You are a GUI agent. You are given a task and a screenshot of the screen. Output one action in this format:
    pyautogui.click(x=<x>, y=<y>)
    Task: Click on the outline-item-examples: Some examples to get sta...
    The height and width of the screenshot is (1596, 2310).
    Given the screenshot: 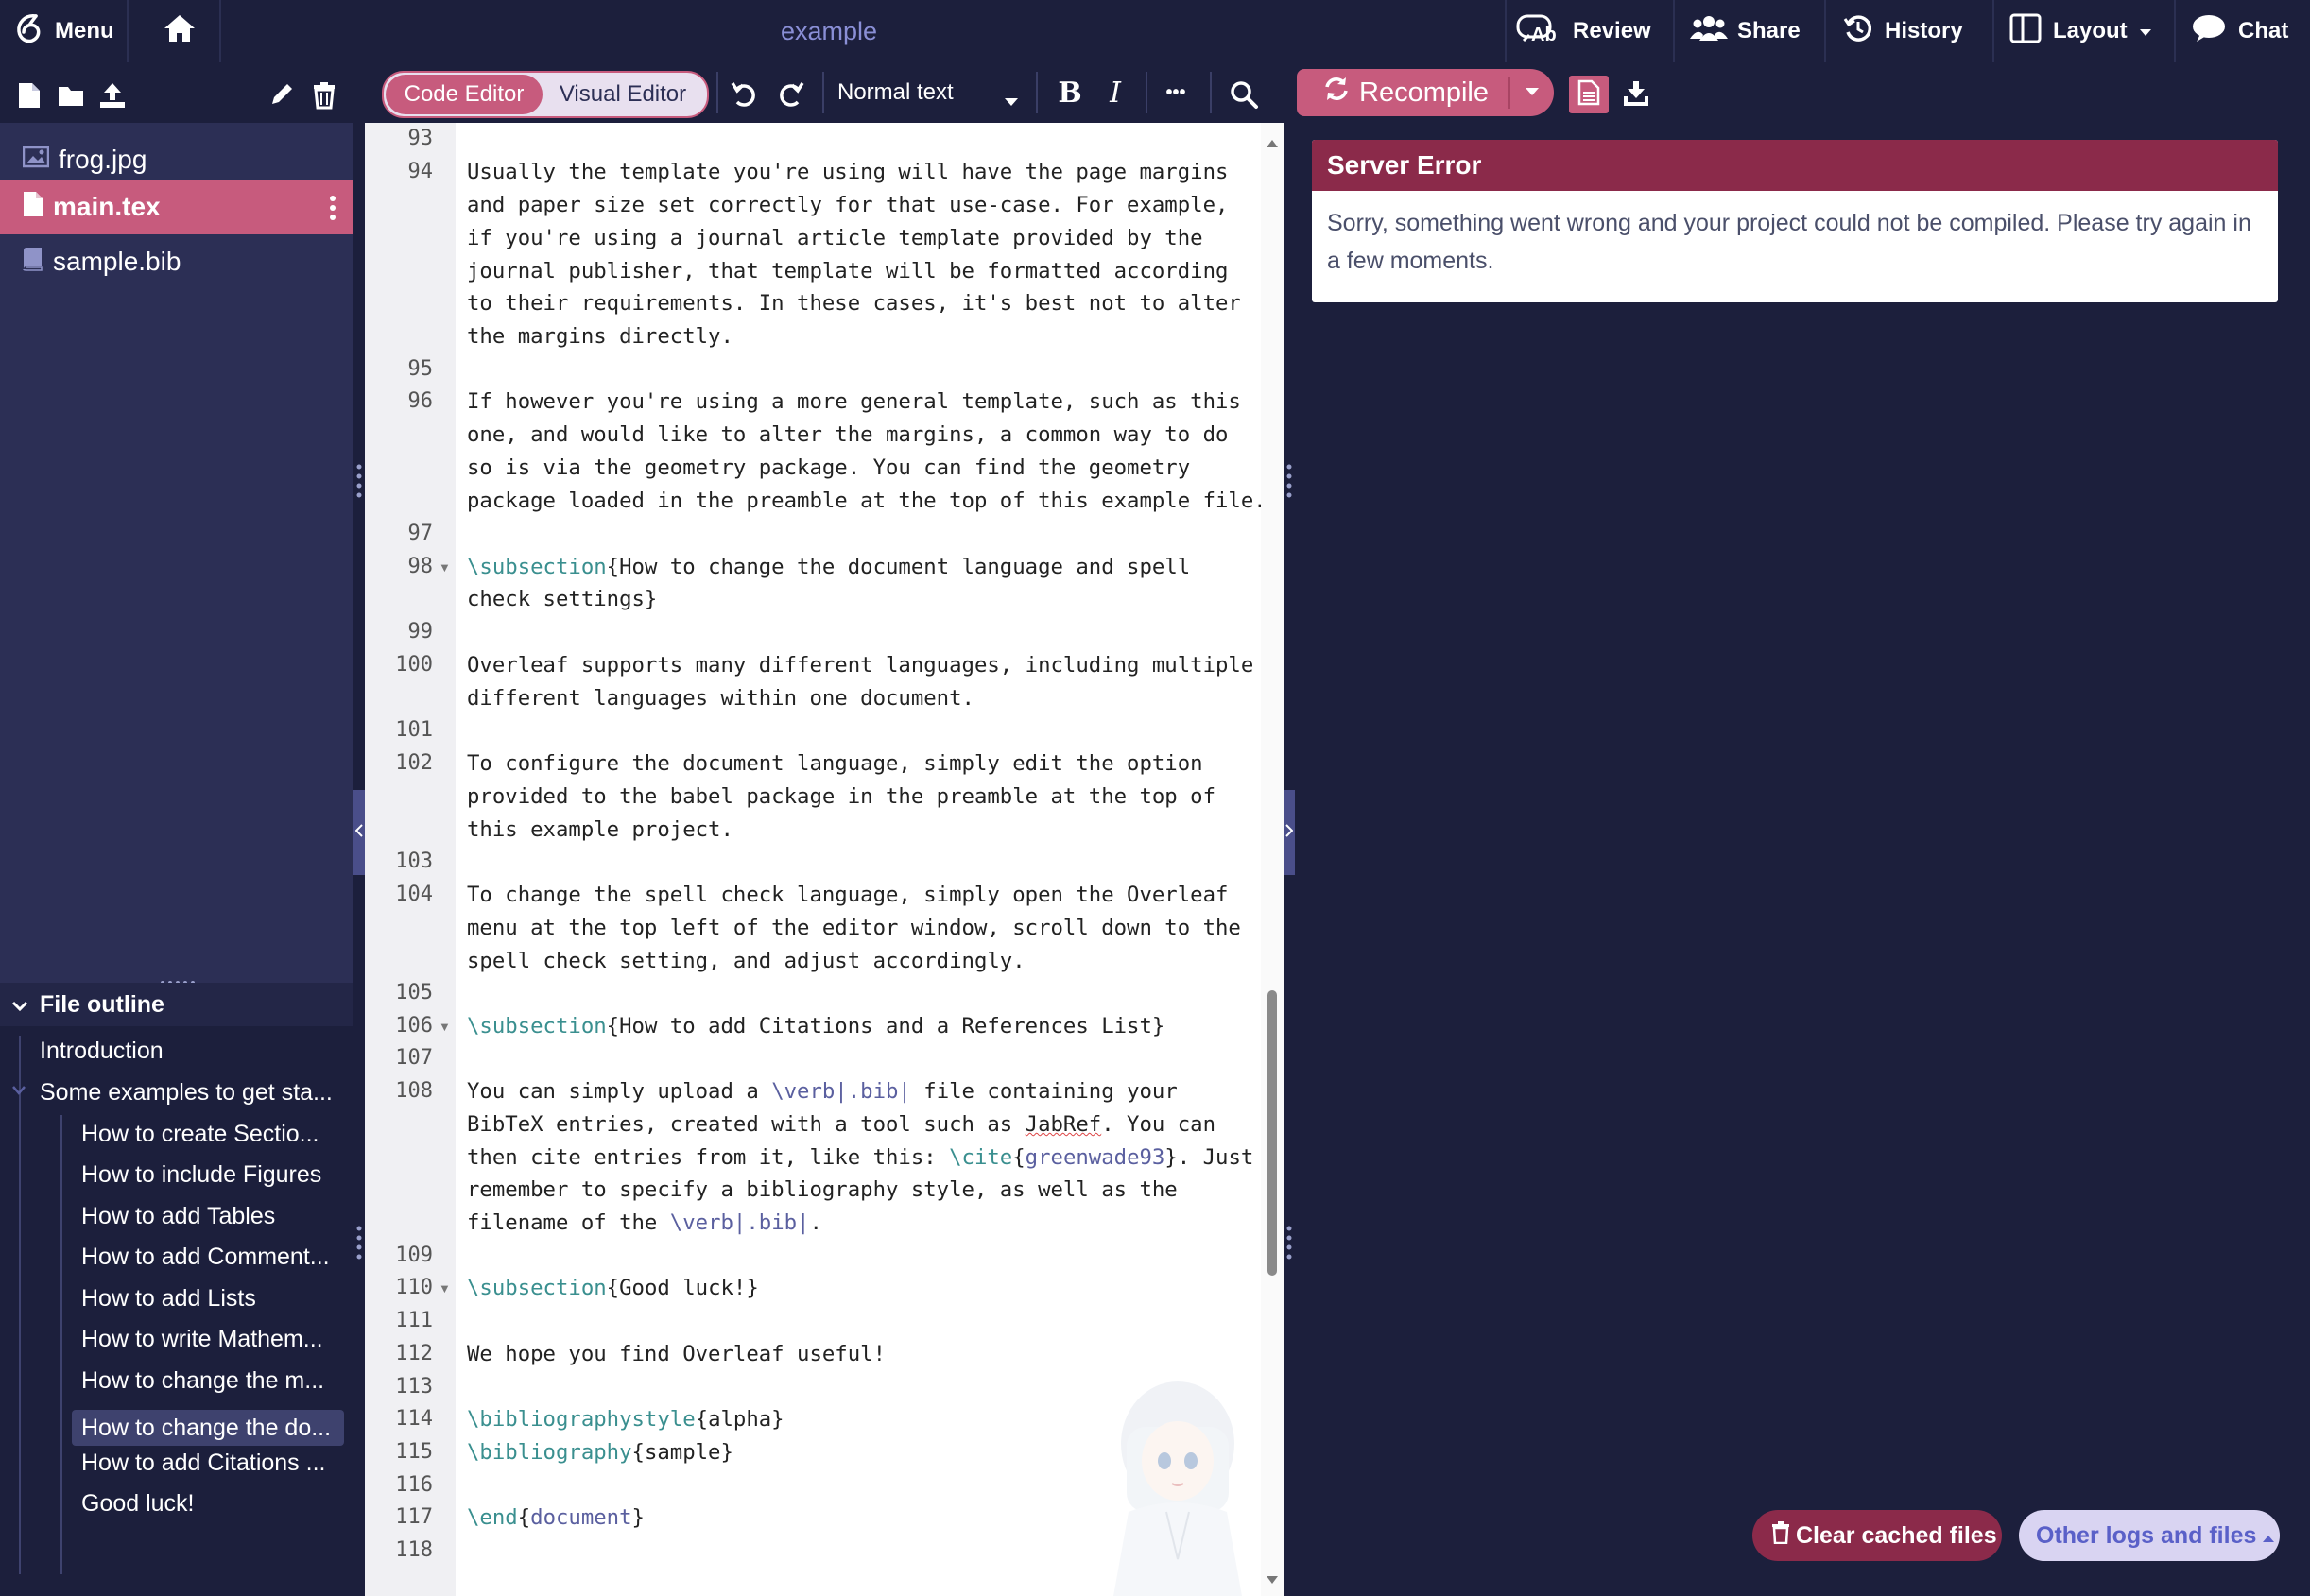 What is the action you would take?
    pyautogui.click(x=186, y=1092)
    